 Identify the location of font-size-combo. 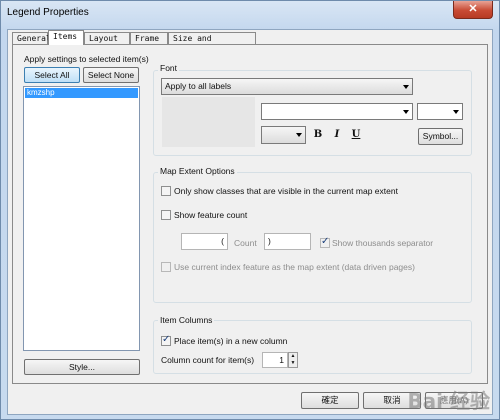
(440, 111).